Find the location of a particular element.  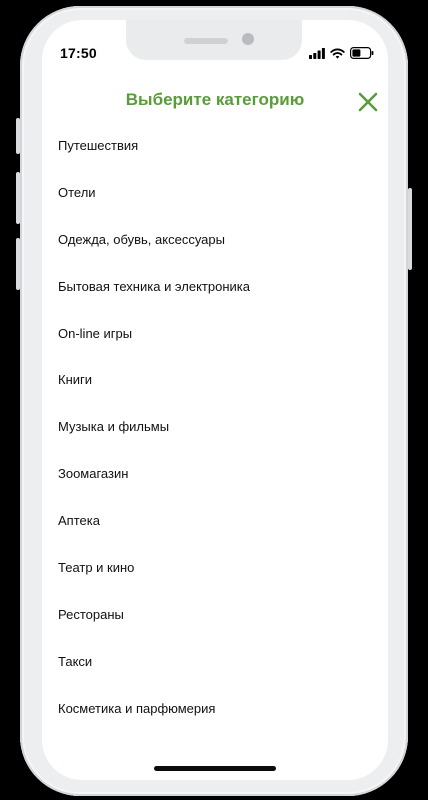

speaker-grille is located at coordinates (206, 41).